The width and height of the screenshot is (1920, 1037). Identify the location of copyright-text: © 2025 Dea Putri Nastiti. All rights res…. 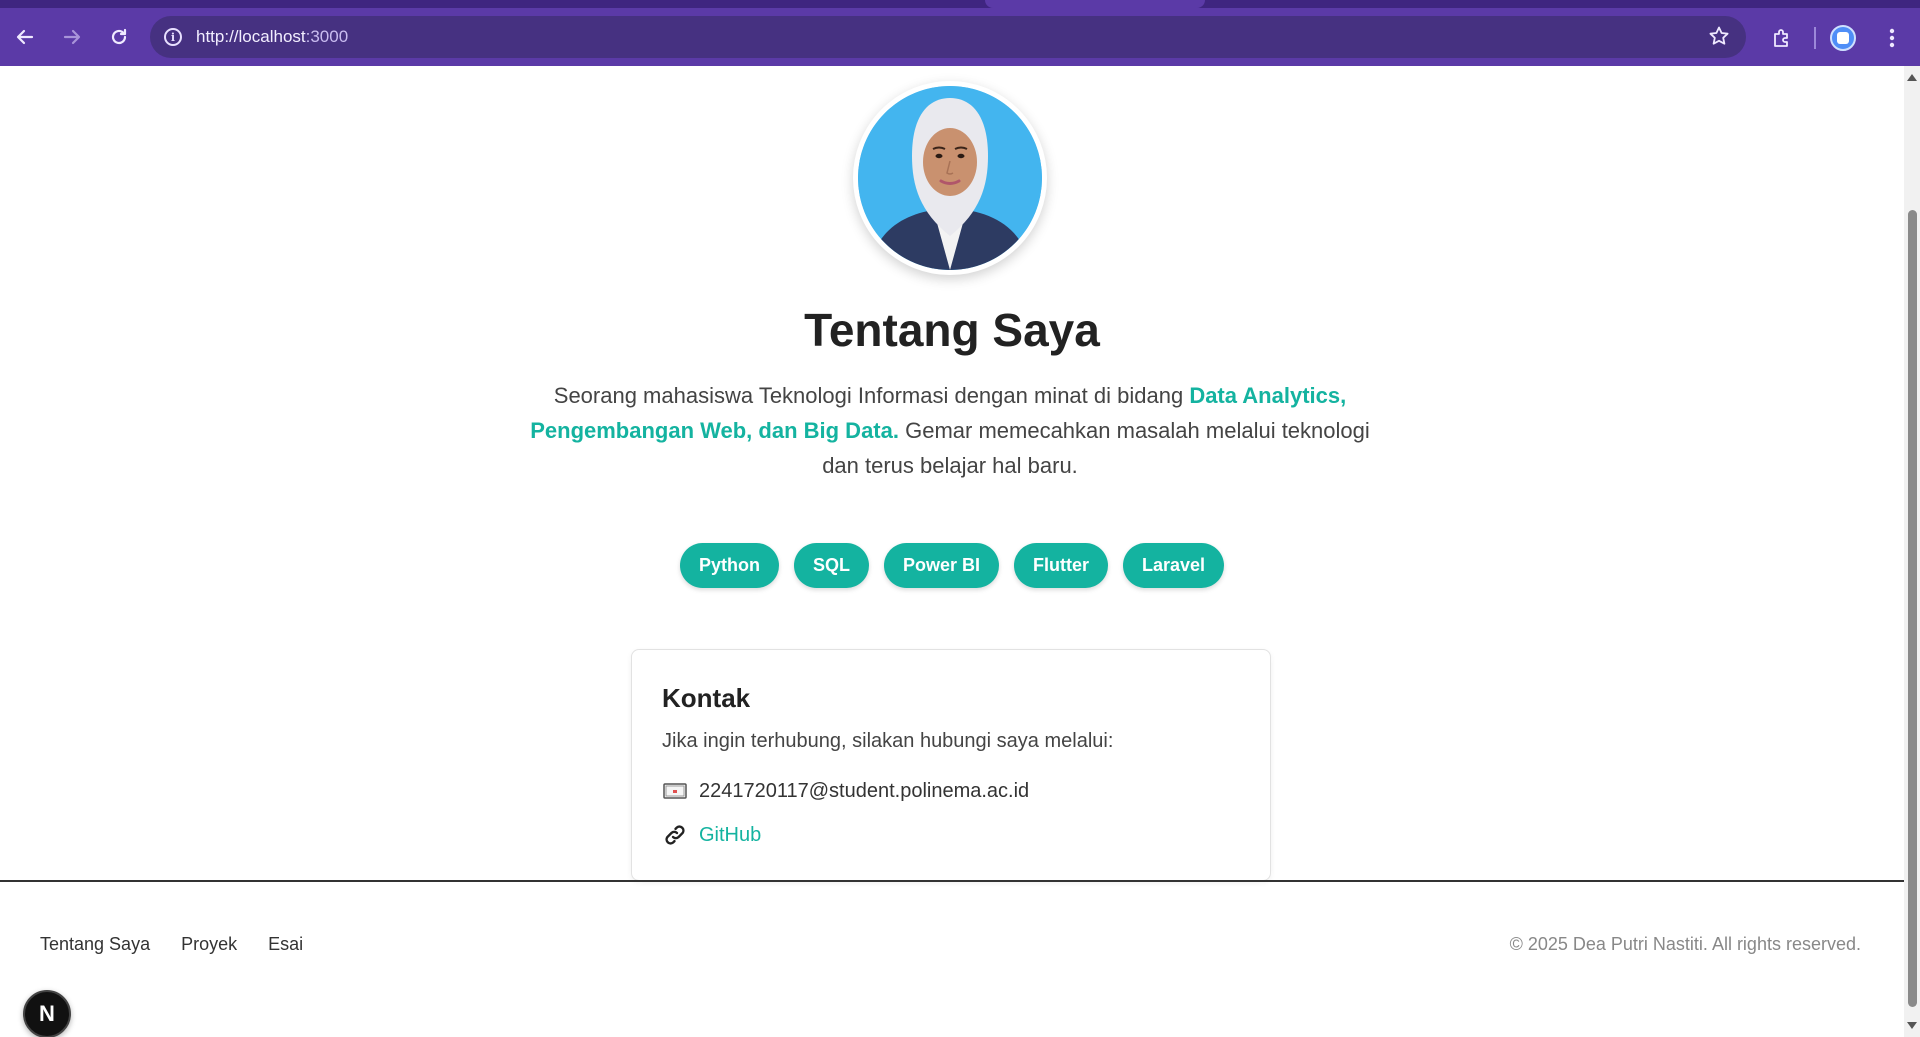
(1685, 944).